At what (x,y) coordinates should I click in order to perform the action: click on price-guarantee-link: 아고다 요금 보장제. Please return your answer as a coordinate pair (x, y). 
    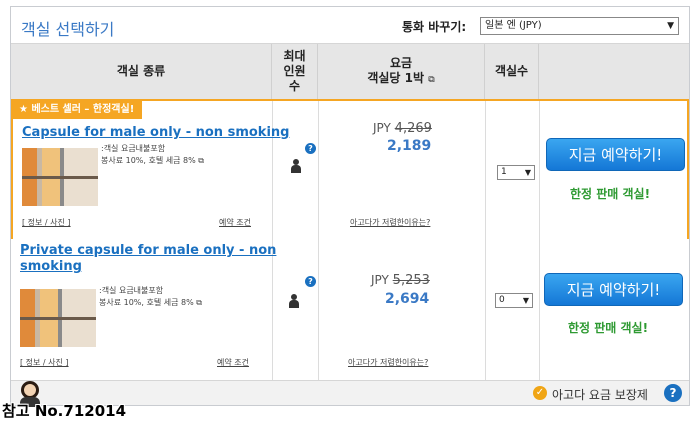
    Looking at the image, I should click on (600, 394).